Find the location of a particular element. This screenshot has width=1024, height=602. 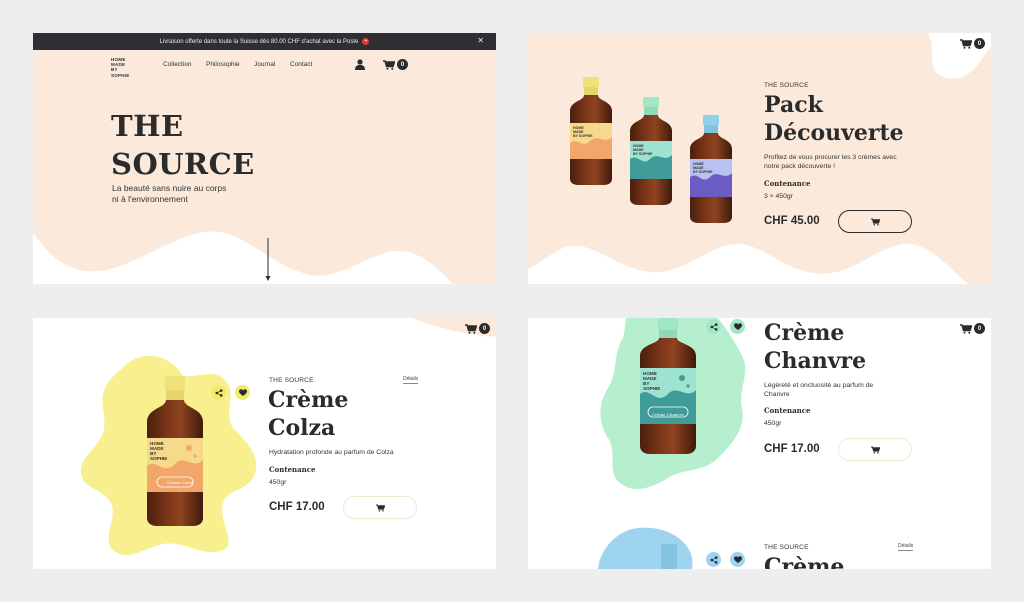

chanvre-background is located at coordinates (672, 443).